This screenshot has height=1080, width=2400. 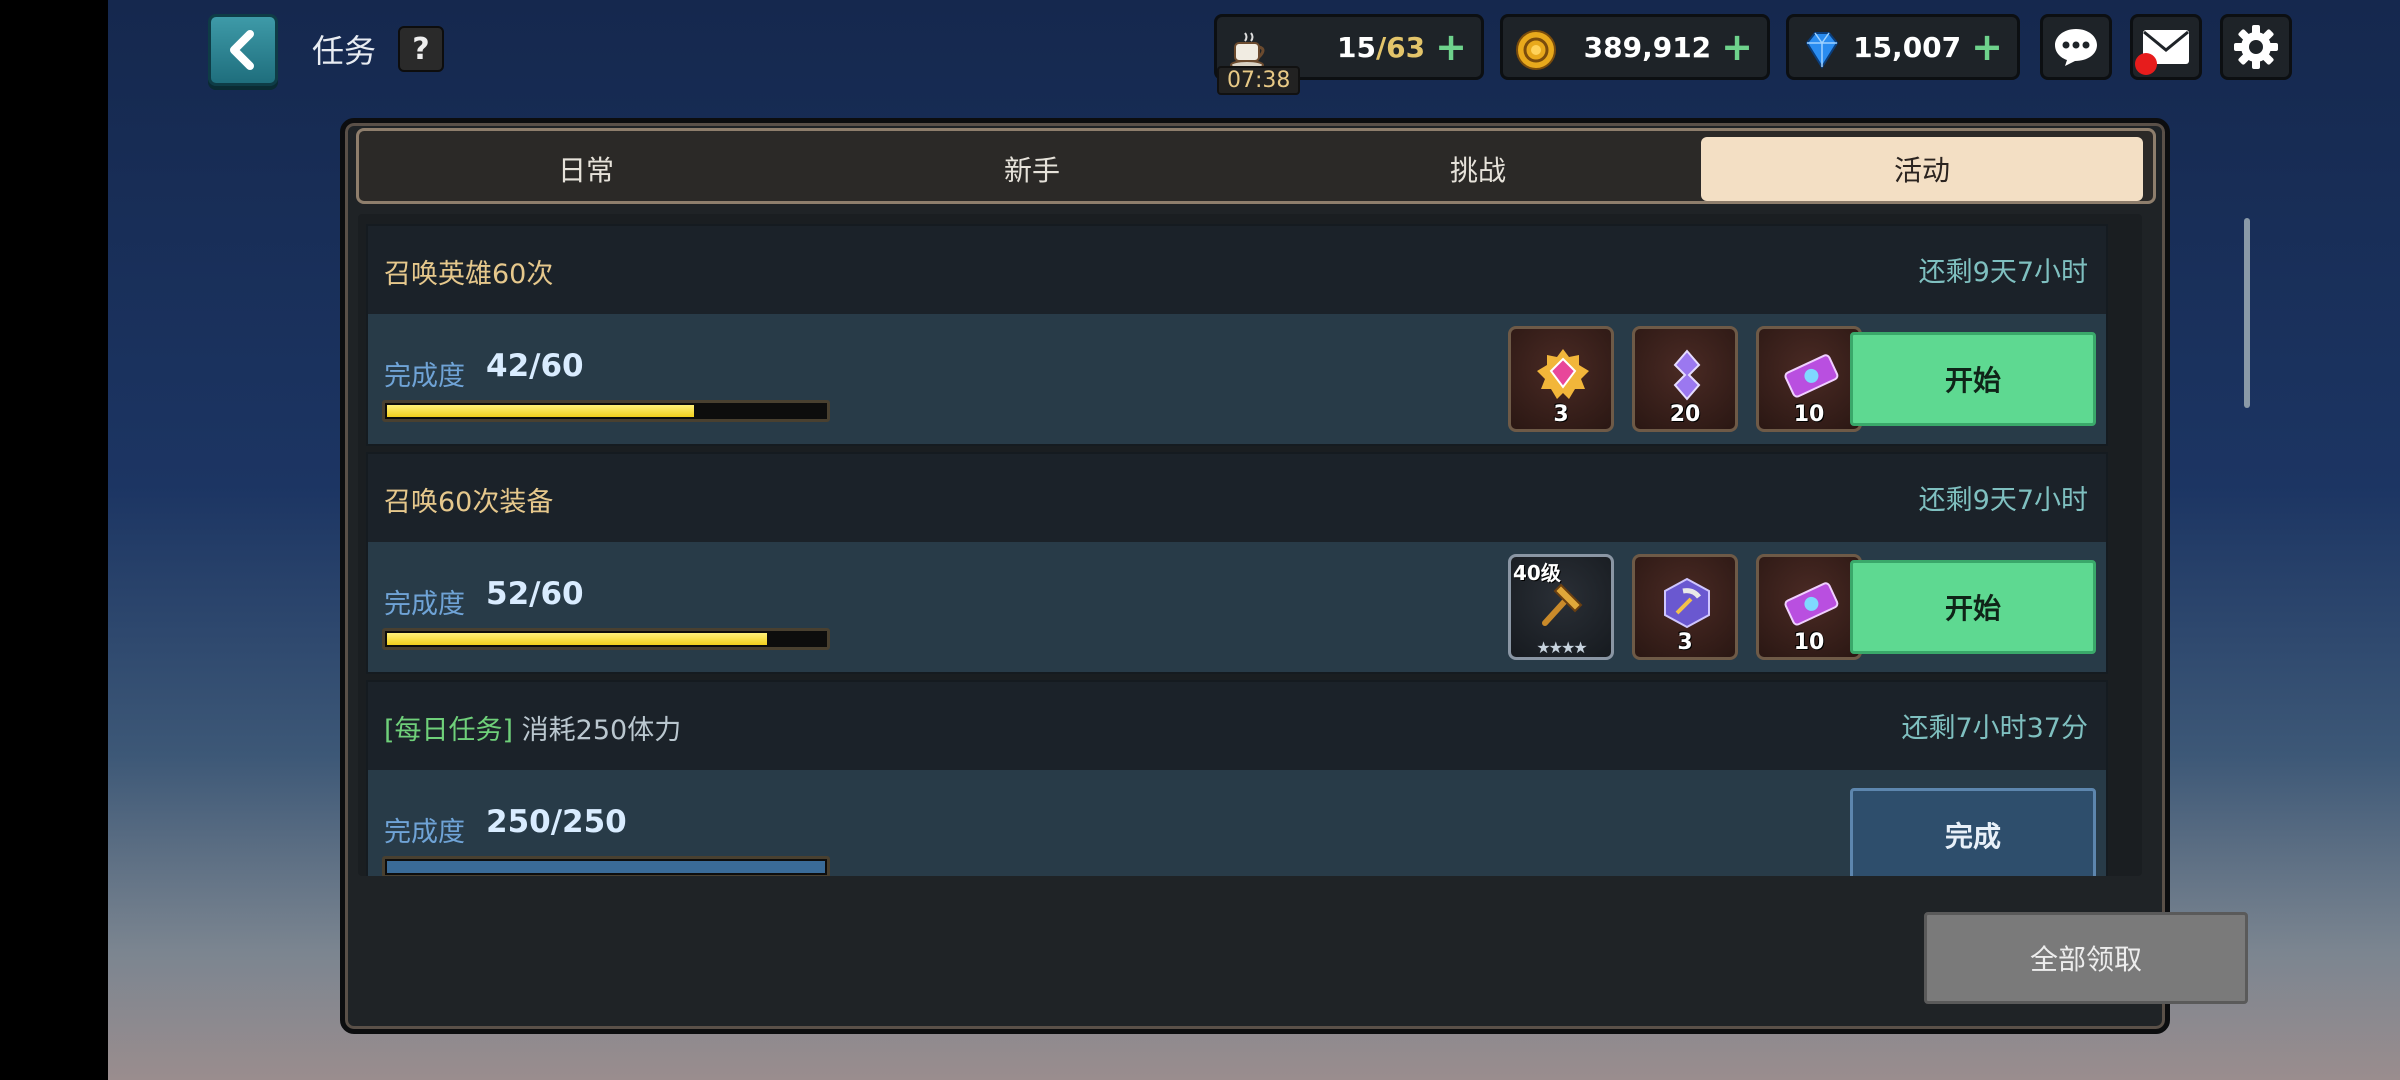 What do you see at coordinates (1237, 778) in the screenshot?
I see `quest-card: [每日任务] 消耗250体力 还剩7小时37分 完成度 250/250 完成` at bounding box center [1237, 778].